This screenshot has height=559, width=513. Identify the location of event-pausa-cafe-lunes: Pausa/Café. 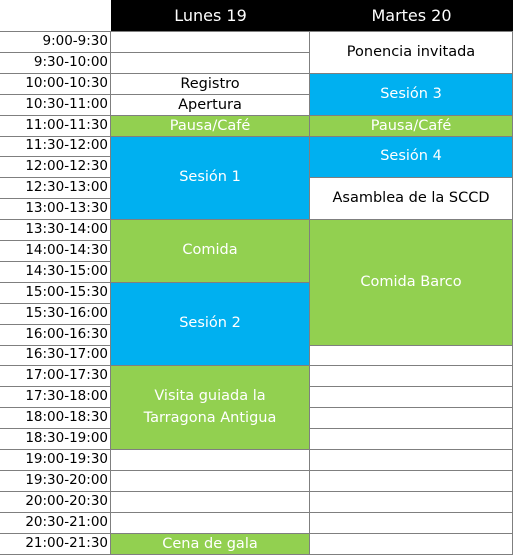
(210, 126).